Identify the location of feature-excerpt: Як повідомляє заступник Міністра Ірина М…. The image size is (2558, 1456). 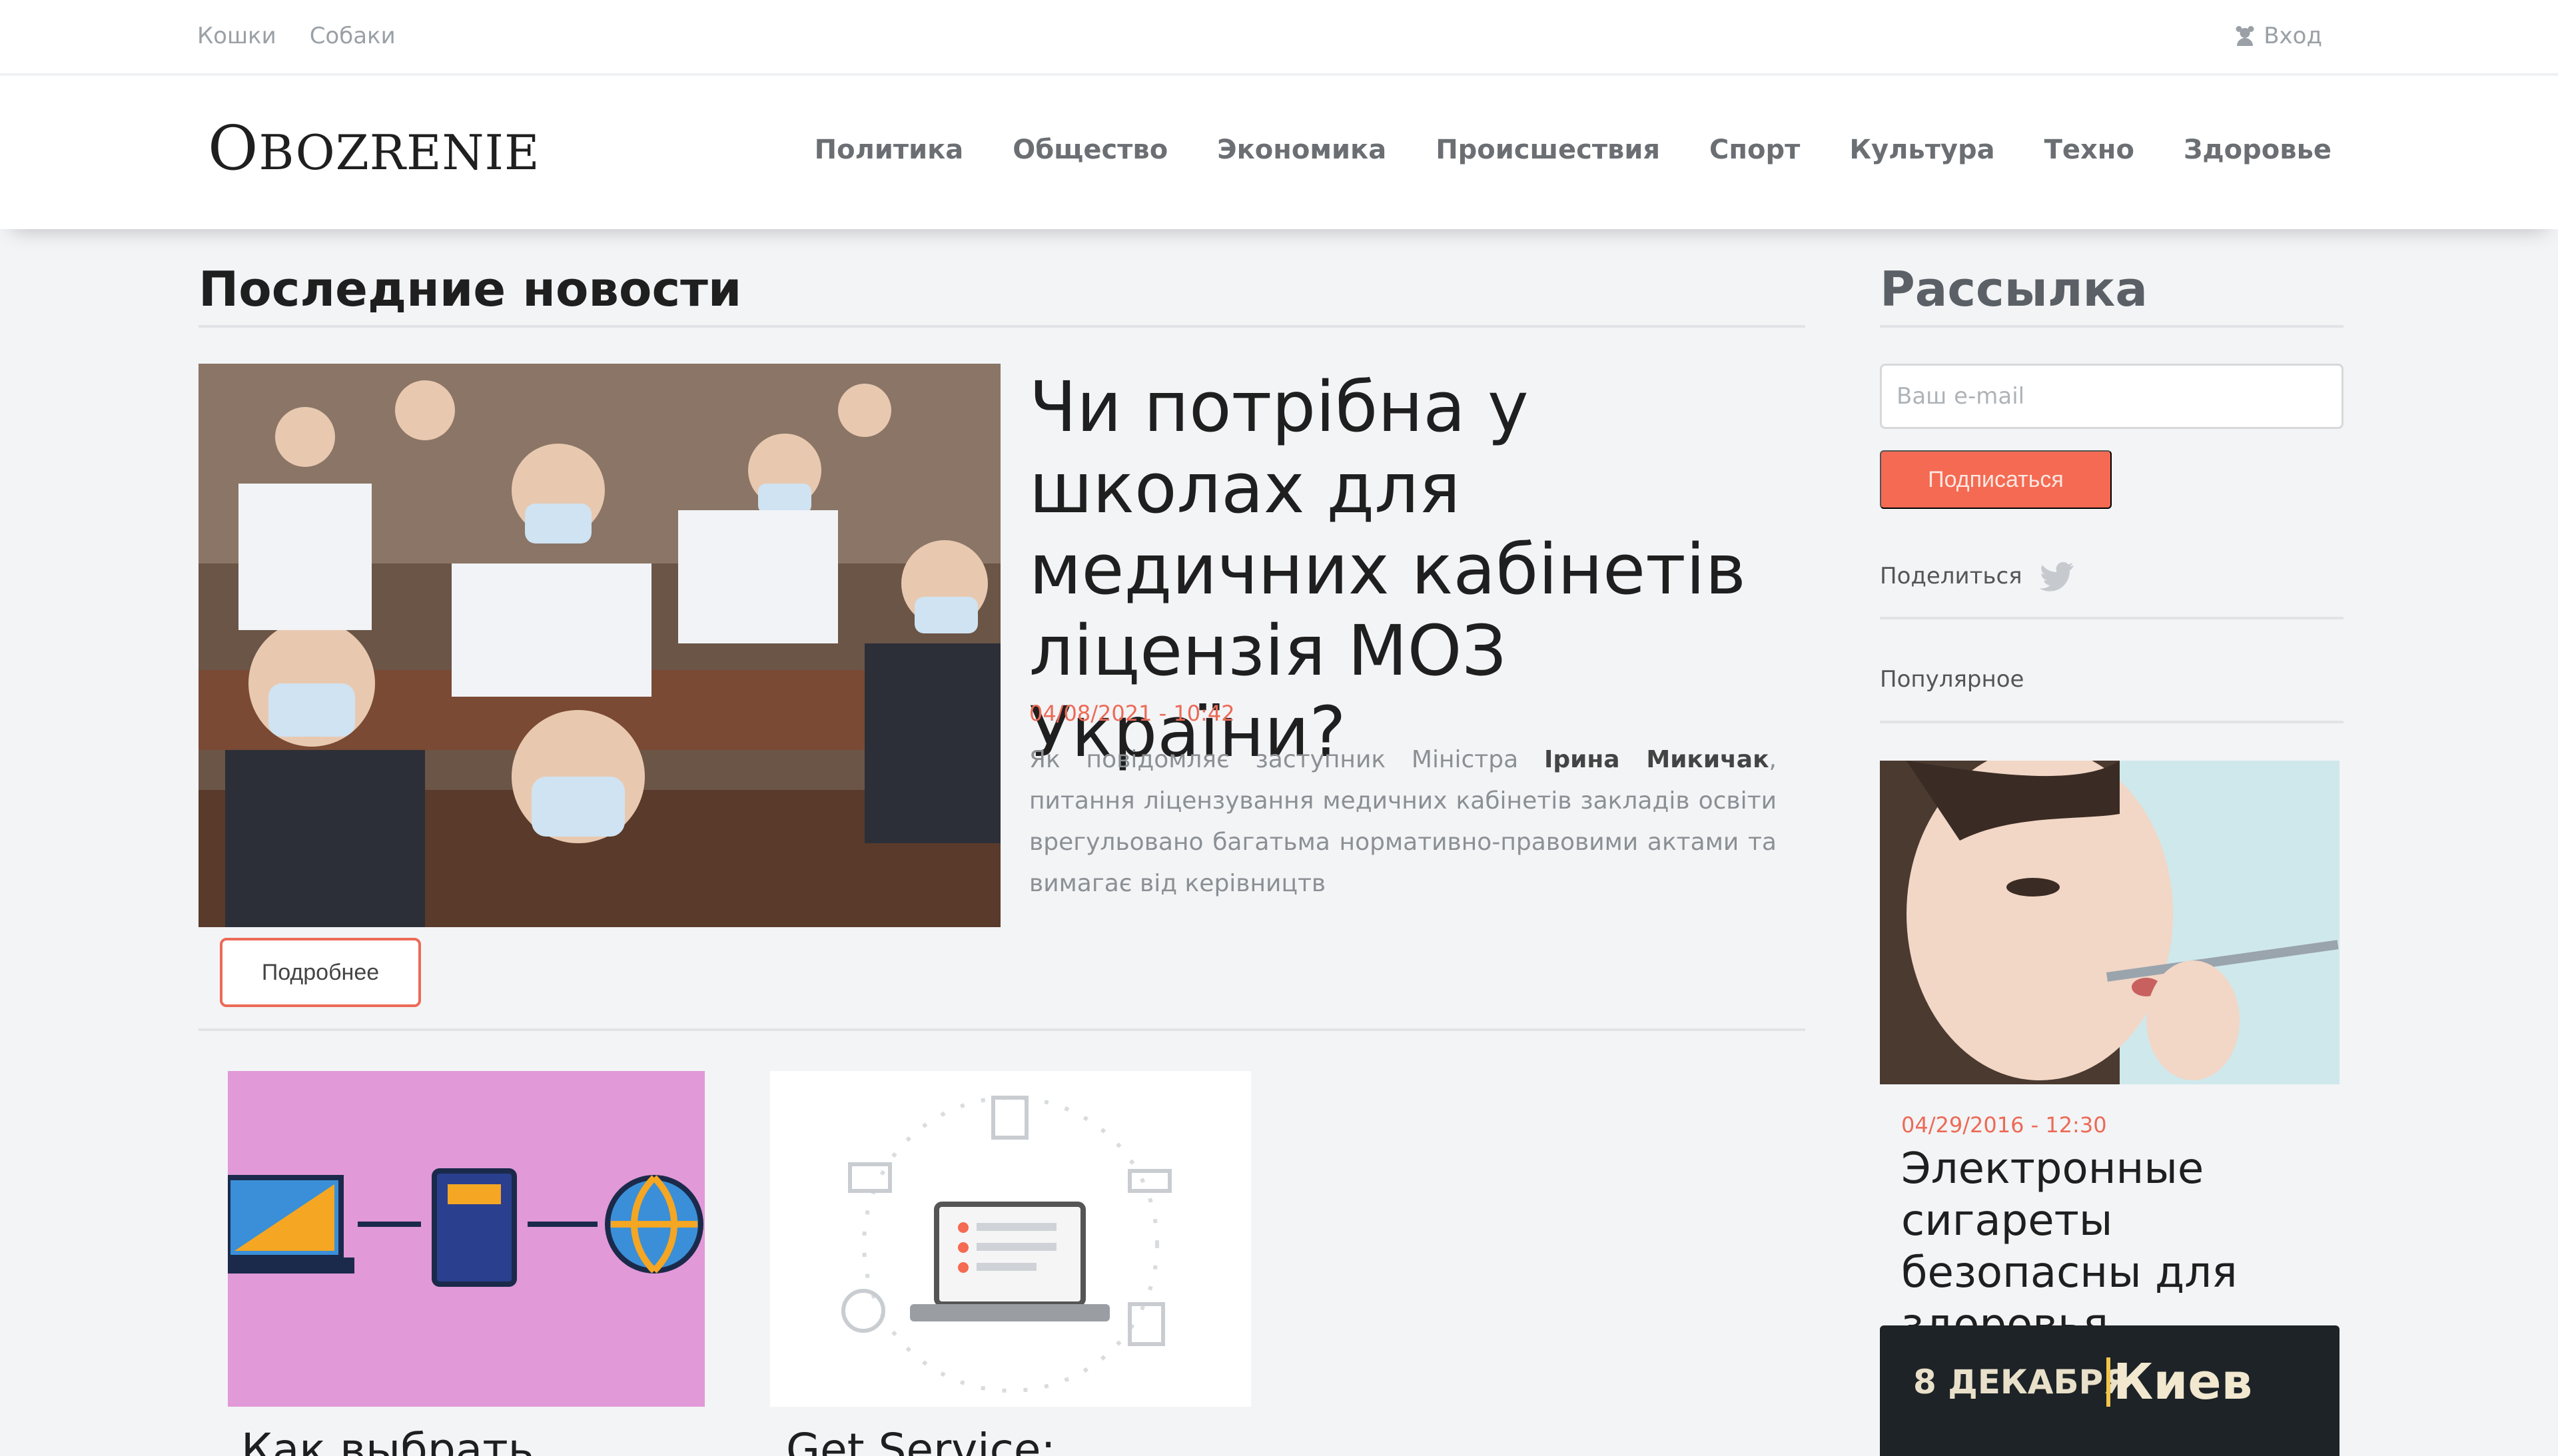
(1403, 822).